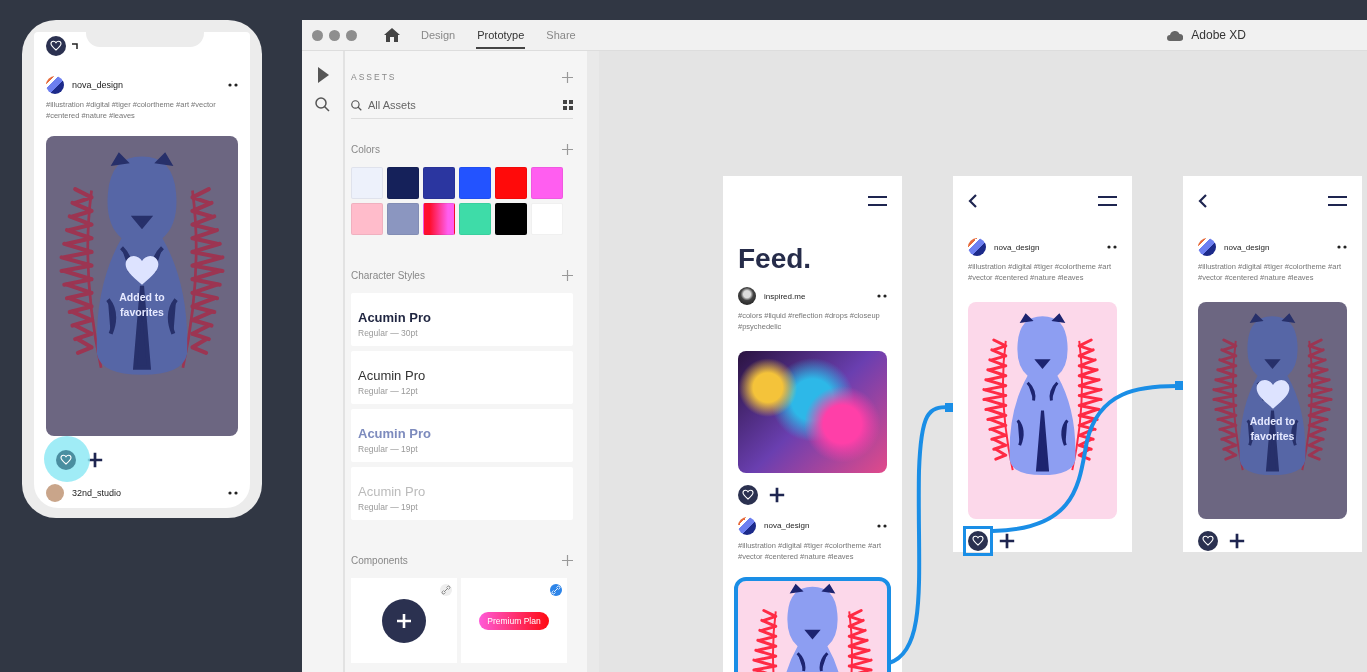  Describe the element at coordinates (365, 149) in the screenshot. I see `section-title: Colors` at that location.